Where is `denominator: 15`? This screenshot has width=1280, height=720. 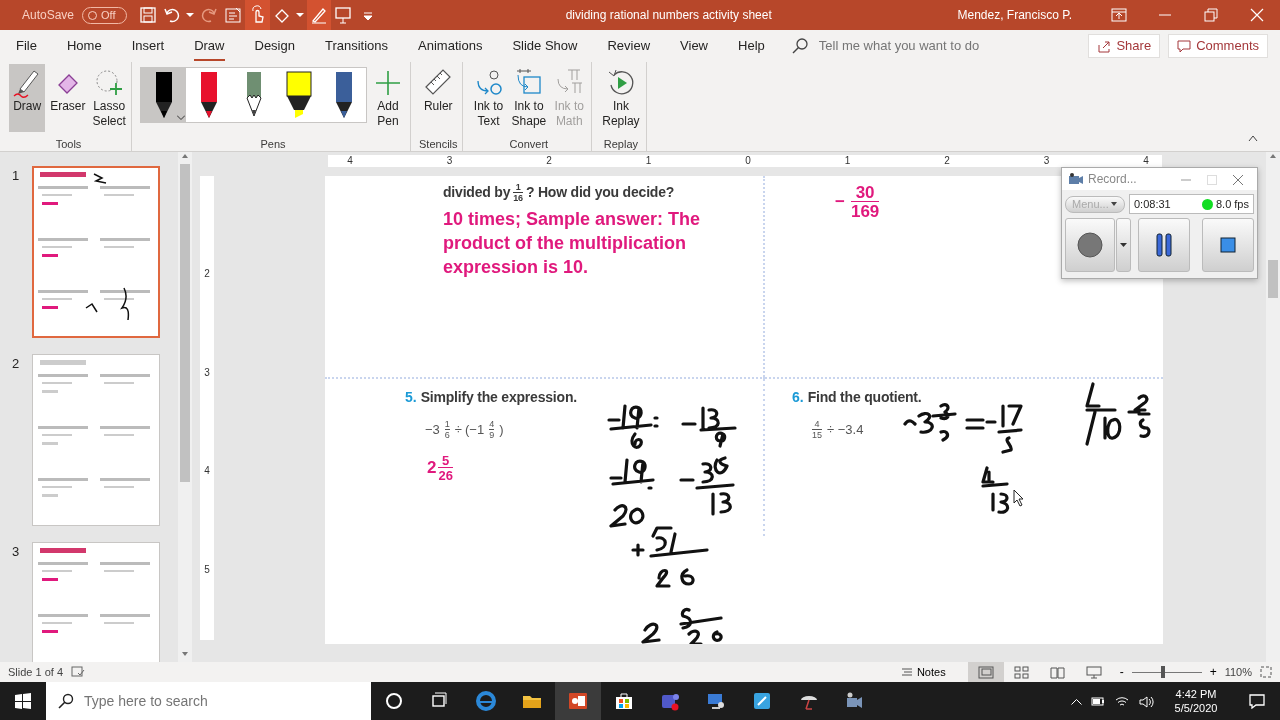 denominator: 15 is located at coordinates (817, 434).